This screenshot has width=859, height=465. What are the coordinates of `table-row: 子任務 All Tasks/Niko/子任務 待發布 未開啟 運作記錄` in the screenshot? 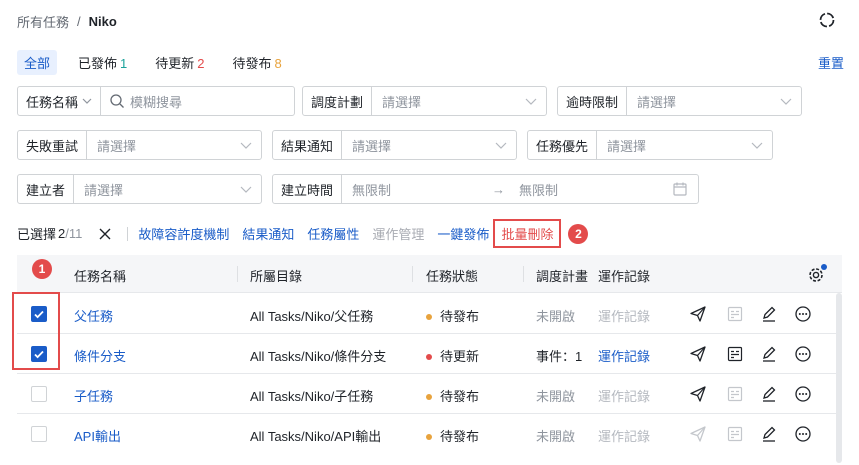 It's located at (429, 394).